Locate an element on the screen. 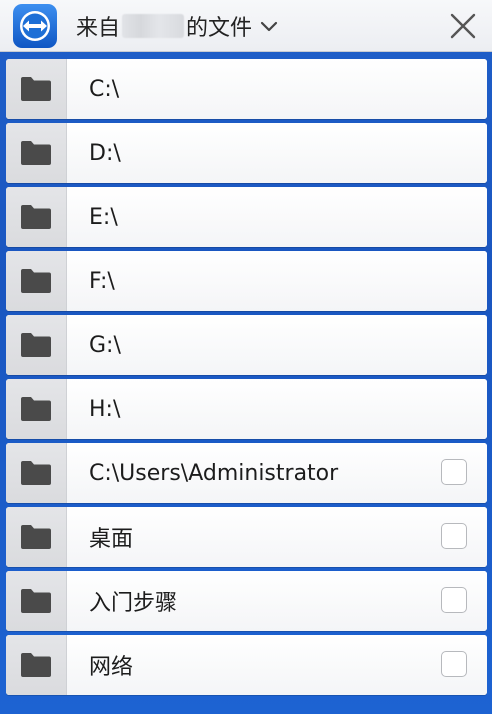 Image resolution: width=492 pixels, height=714 pixels. list-item: C:\Users\Administrator is located at coordinates (246, 473).